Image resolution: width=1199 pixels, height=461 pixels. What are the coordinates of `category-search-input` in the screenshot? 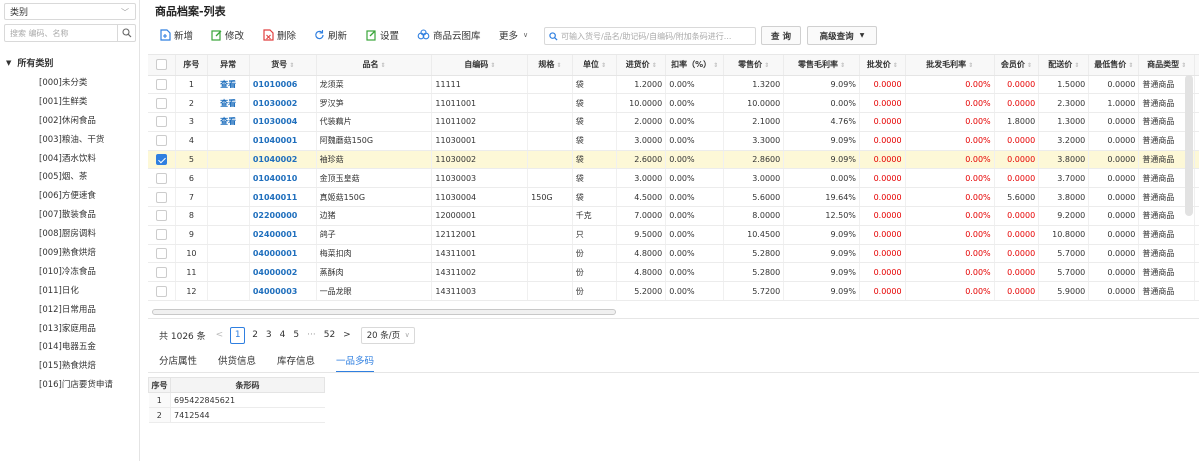 It's located at (61, 33).